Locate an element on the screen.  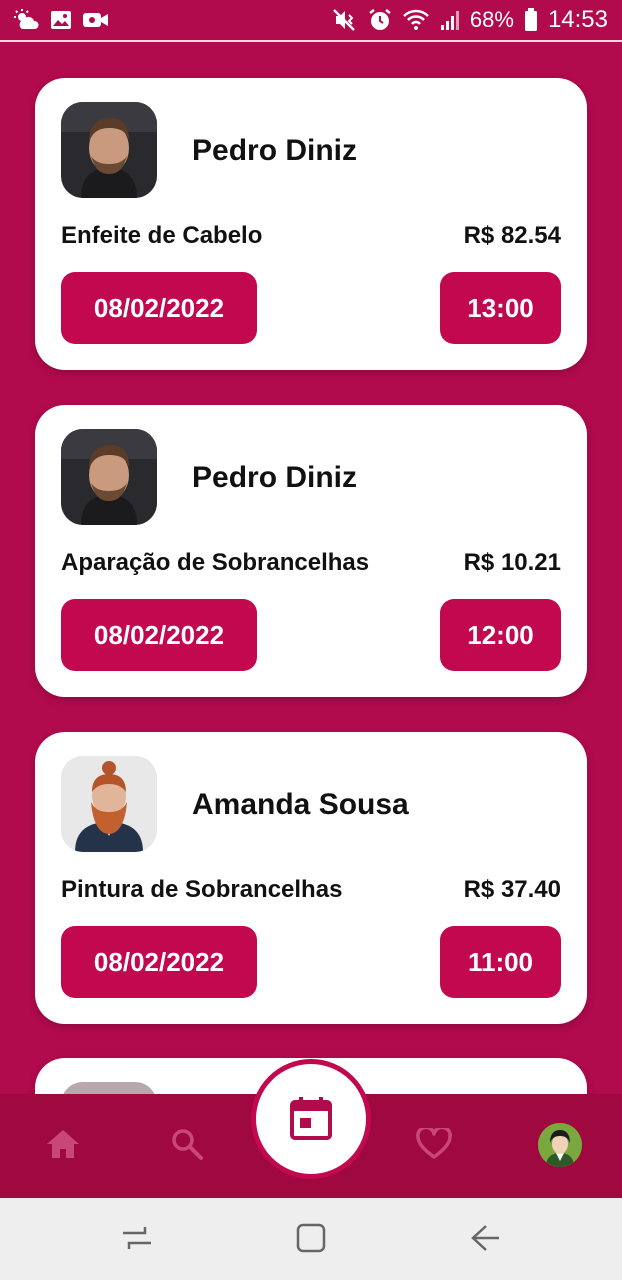
recent-apps-button is located at coordinates (137, 1239).